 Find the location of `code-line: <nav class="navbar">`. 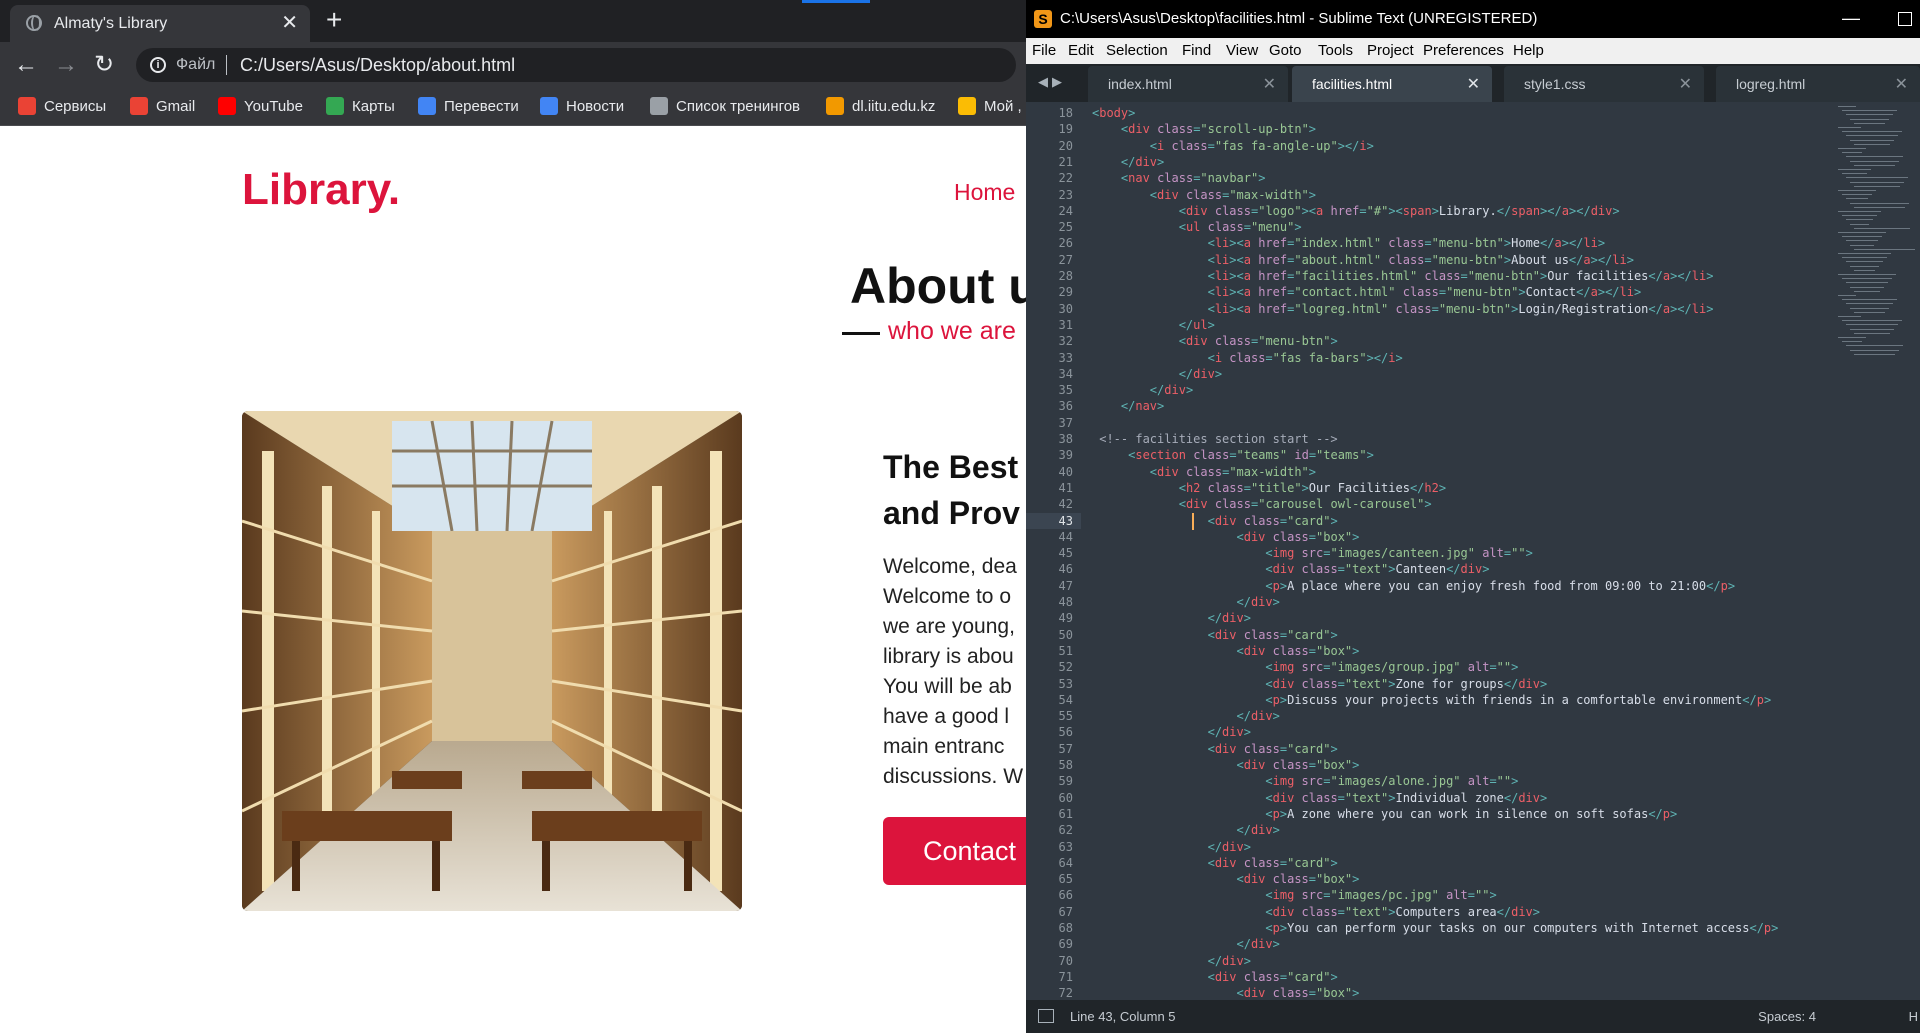

code-line: <nav class="navbar"> is located at coordinates (1179, 178).